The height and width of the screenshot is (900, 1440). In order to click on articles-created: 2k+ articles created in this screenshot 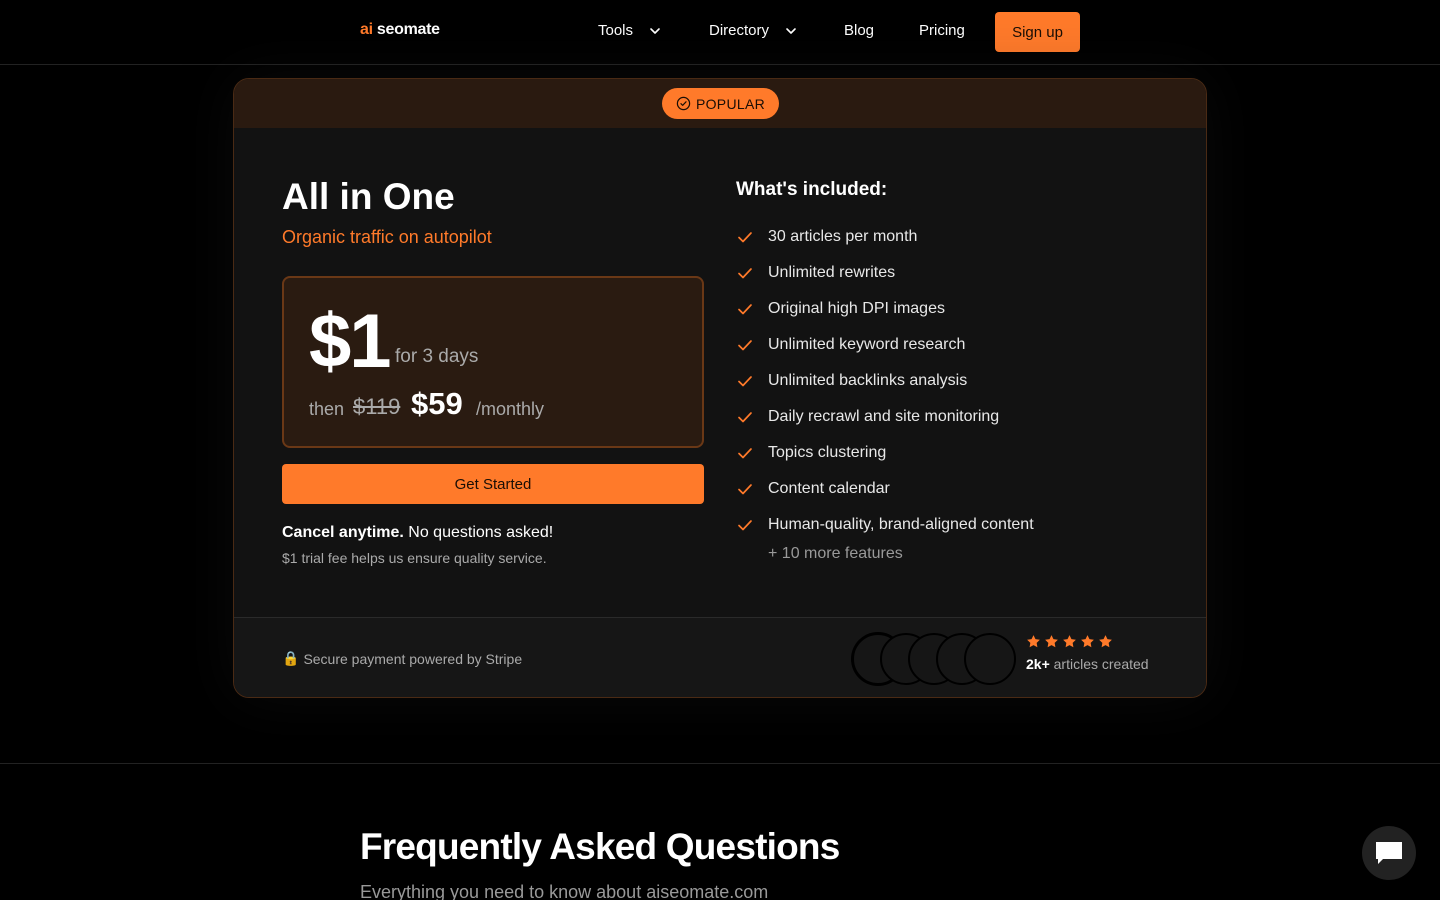, I will do `click(1087, 664)`.